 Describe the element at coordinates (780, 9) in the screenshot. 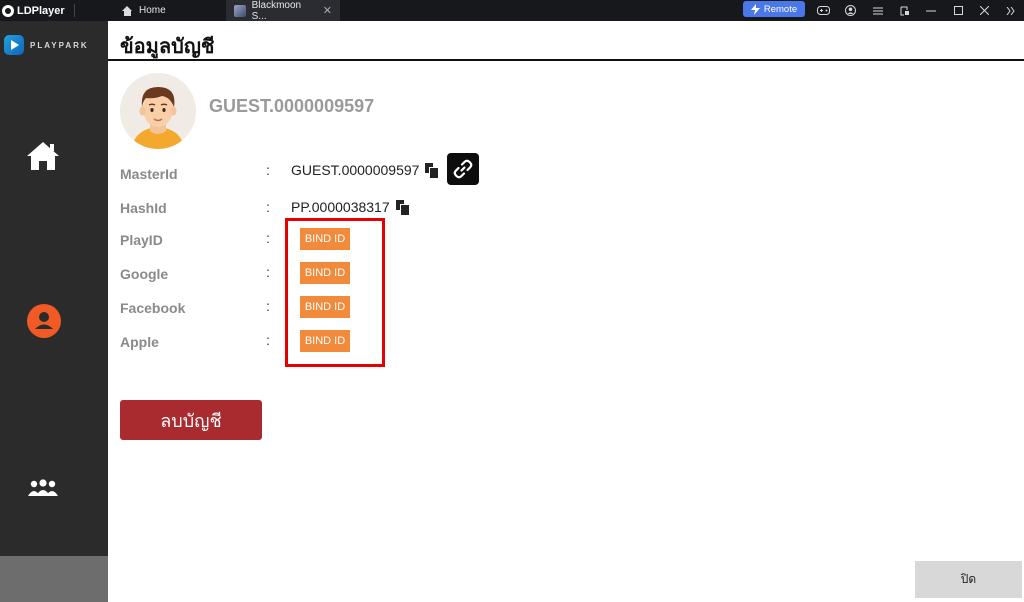

I see `remote-label: Remote` at that location.